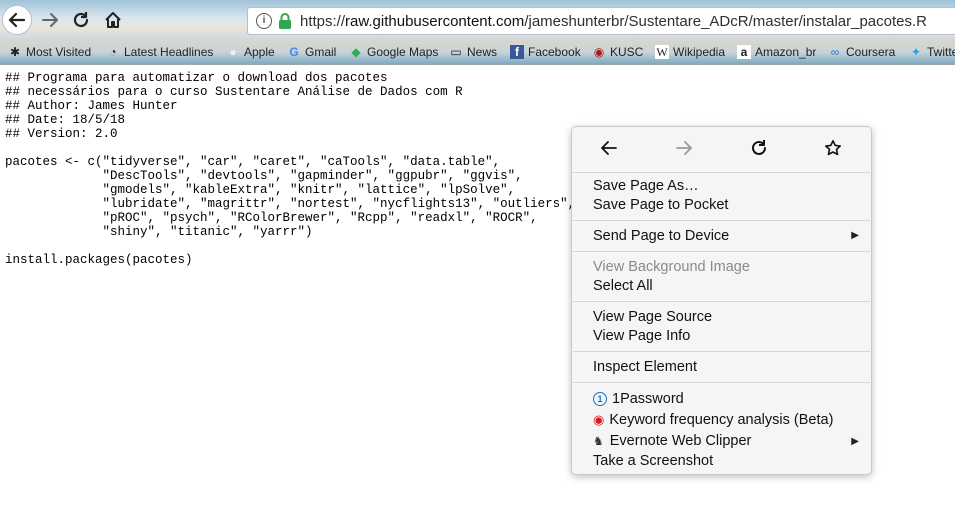 The image size is (955, 526). I want to click on reload-button, so click(81, 20).